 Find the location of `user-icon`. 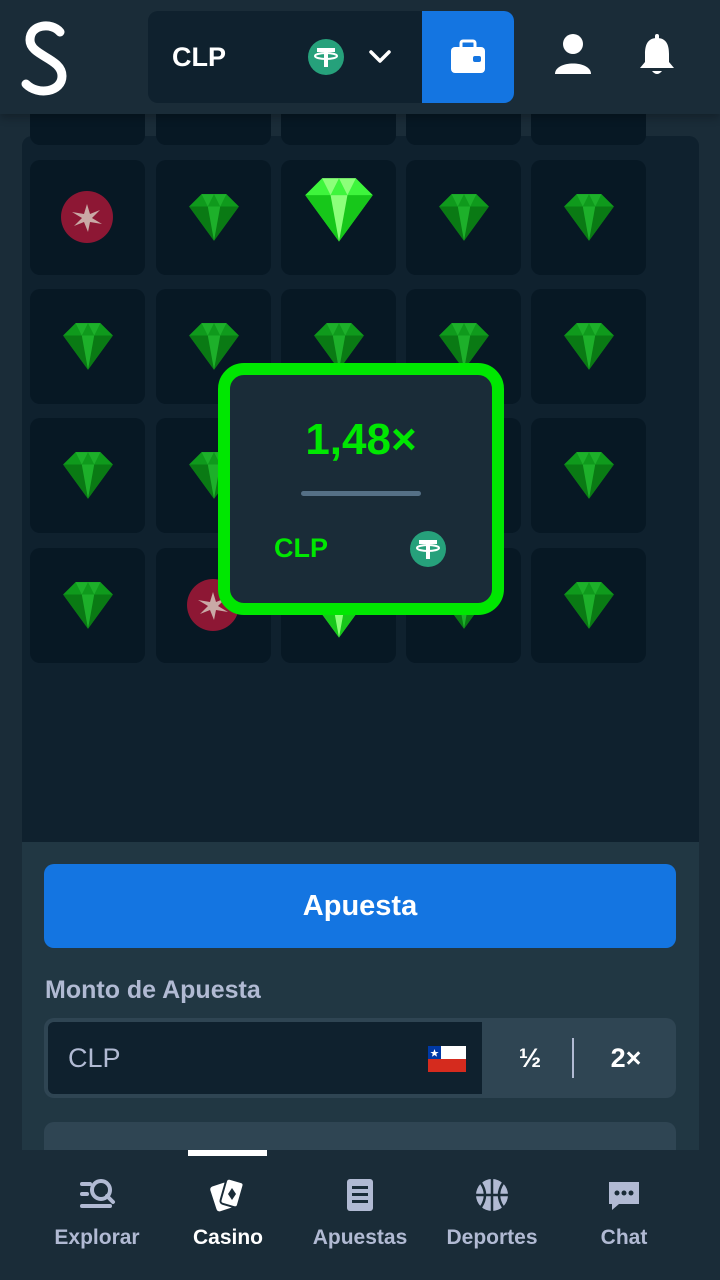

user-icon is located at coordinates (573, 54).